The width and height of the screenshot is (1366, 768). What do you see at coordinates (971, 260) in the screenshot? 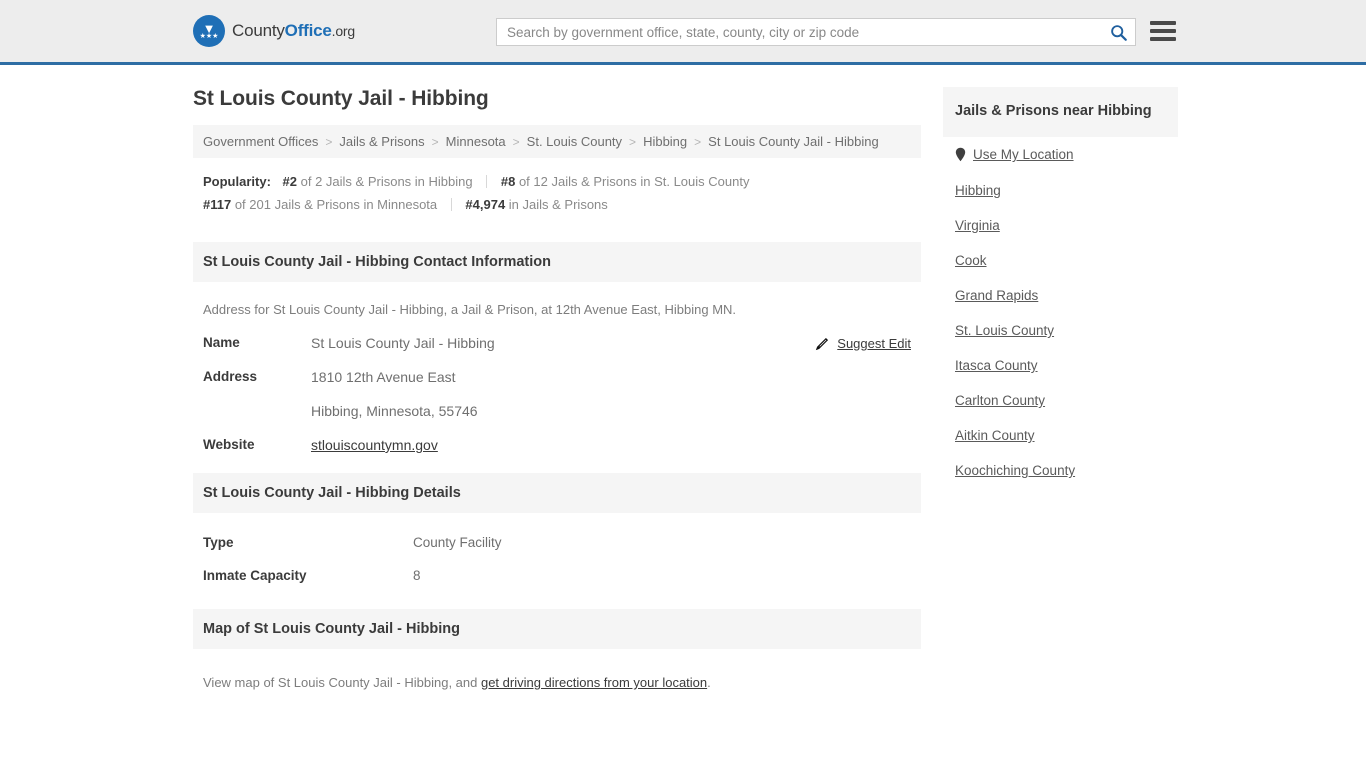
I see `sidebar-link-cook: Cook` at bounding box center [971, 260].